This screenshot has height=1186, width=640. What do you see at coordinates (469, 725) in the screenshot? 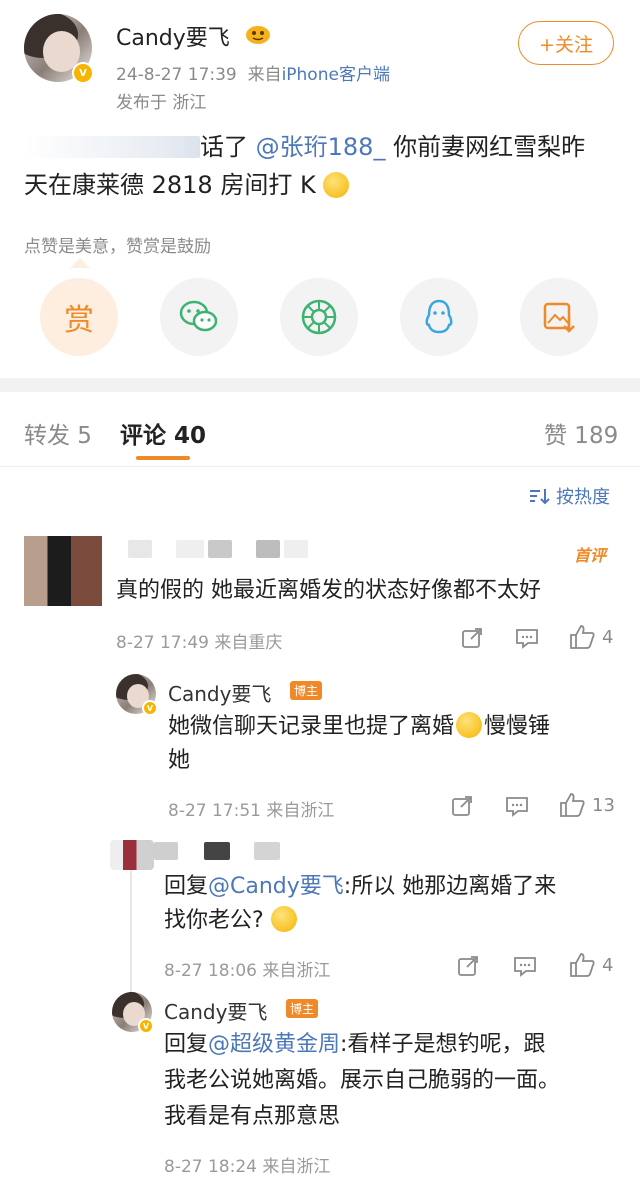
I see `grin-emoji-icon` at bounding box center [469, 725].